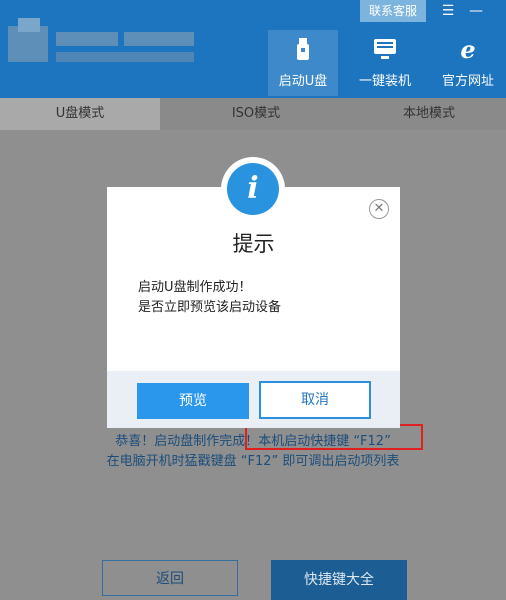 The image size is (506, 600). Describe the element at coordinates (476, 11) in the screenshot. I see `minimize-button: —` at that location.